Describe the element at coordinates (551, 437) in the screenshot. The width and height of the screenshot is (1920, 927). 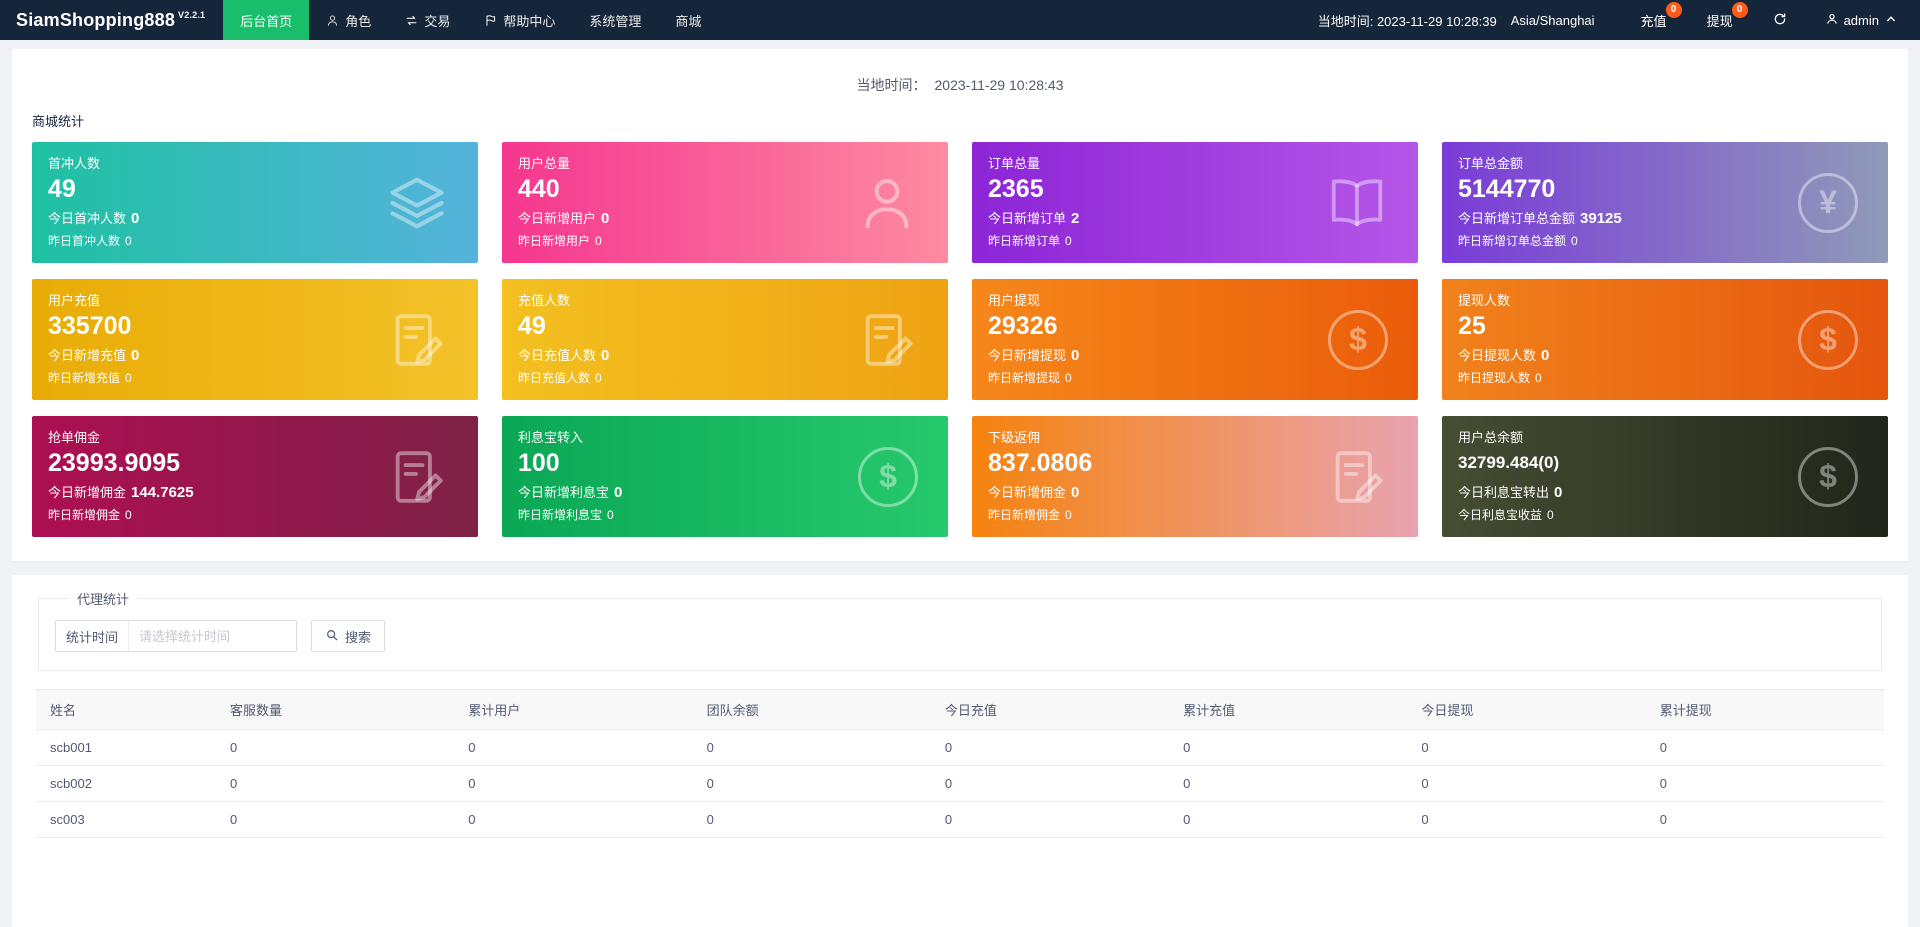
I see `stat-card-title: 利息宝转入` at that location.